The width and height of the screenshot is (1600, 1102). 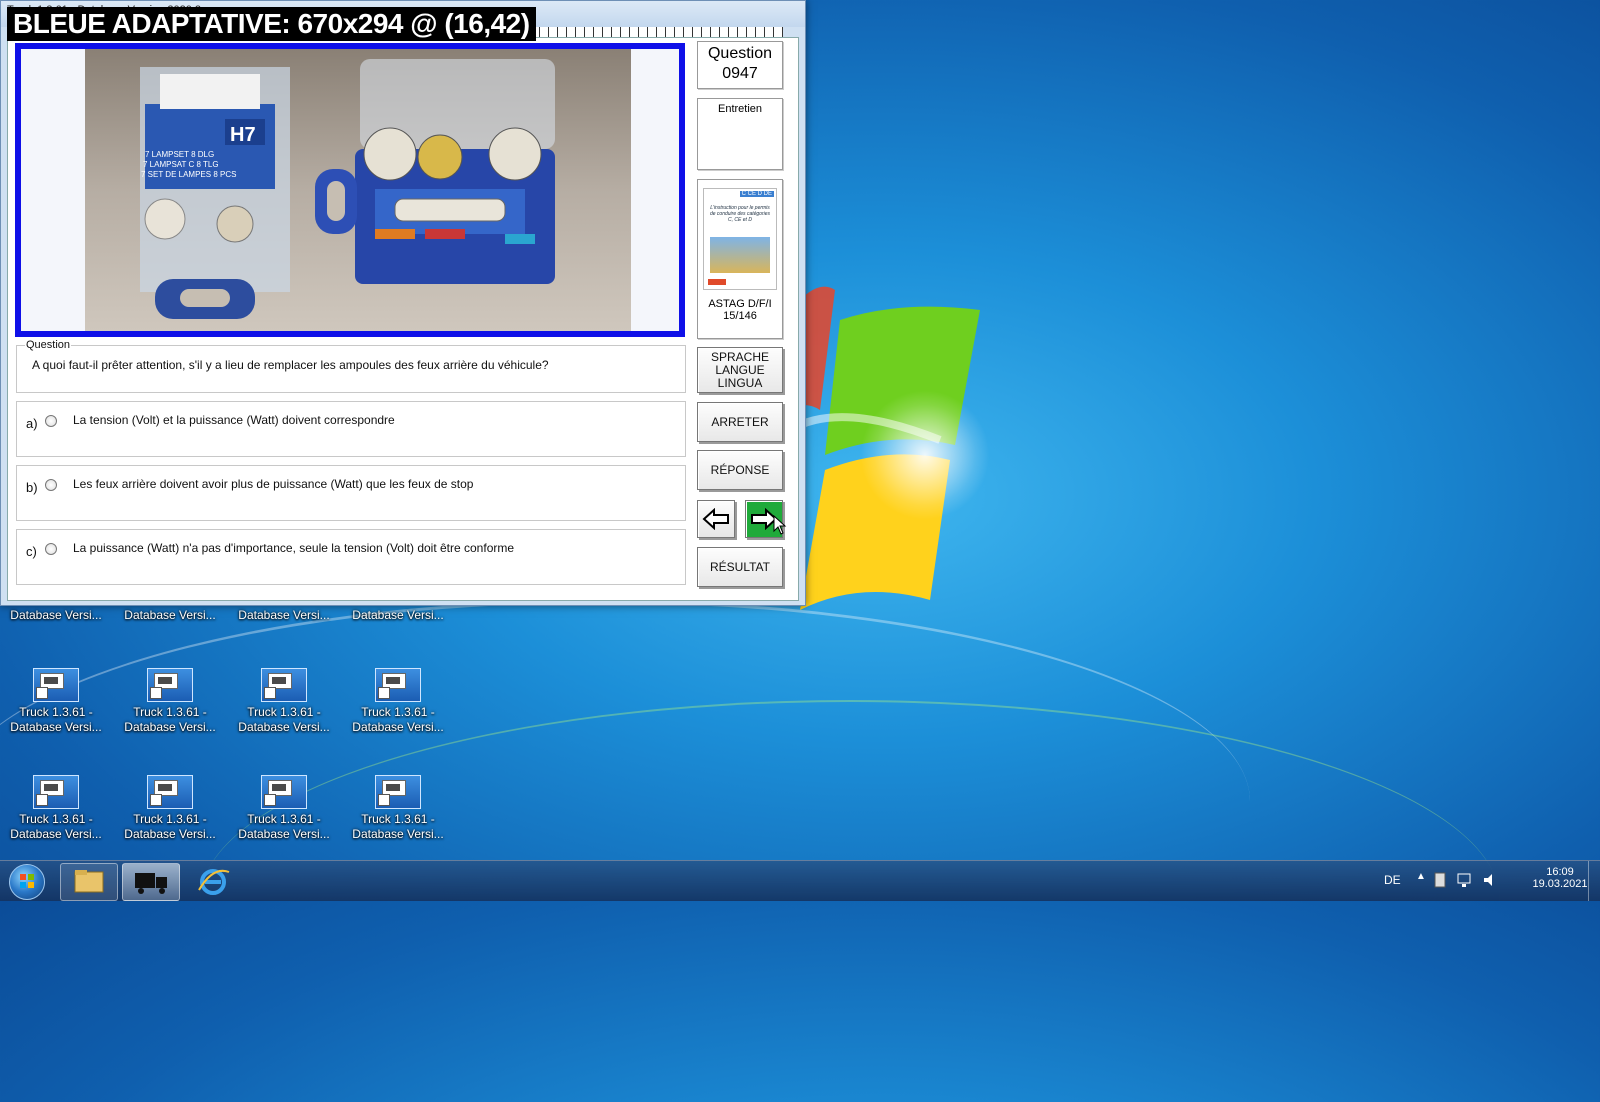 I want to click on result-button: RÉSULTAT, so click(x=740, y=567).